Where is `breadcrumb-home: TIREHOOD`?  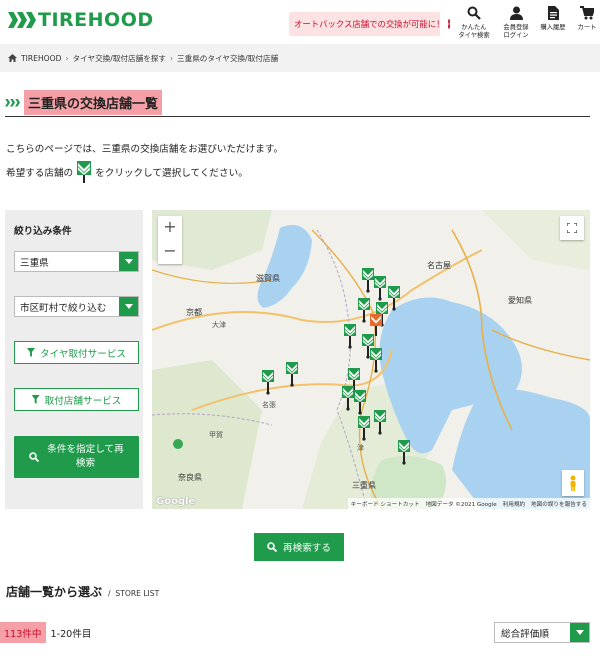 breadcrumb-home: TIREHOOD is located at coordinates (41, 58).